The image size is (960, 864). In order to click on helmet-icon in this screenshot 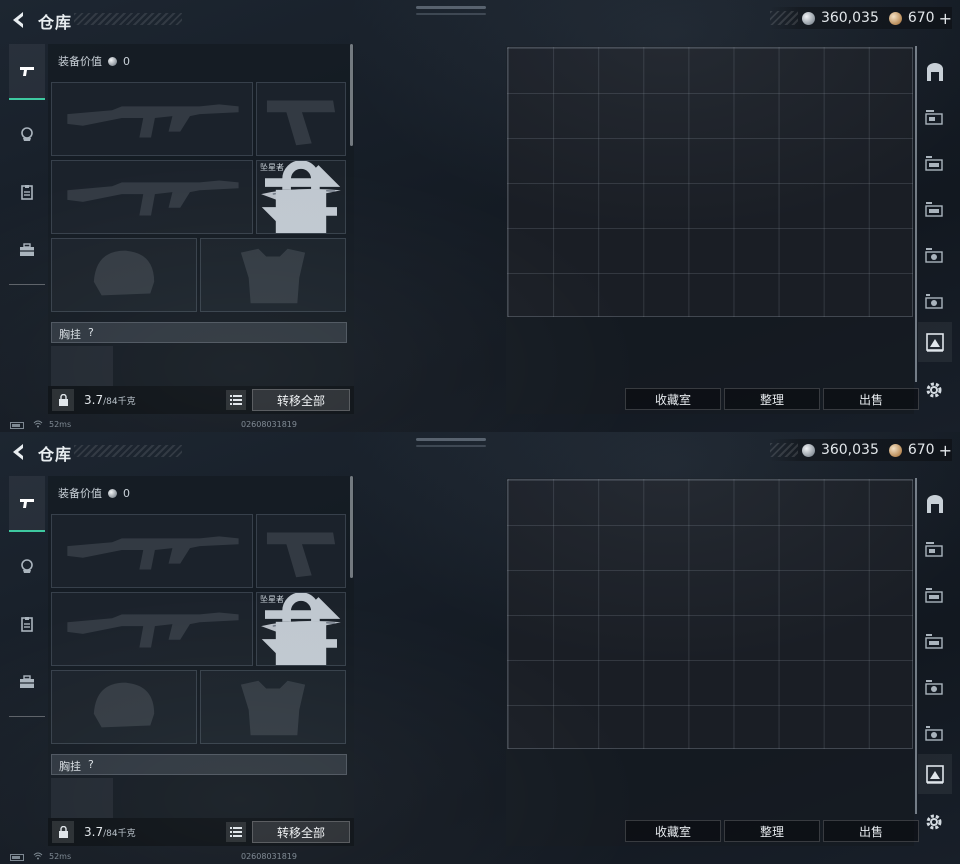, I will do `click(124, 705)`.